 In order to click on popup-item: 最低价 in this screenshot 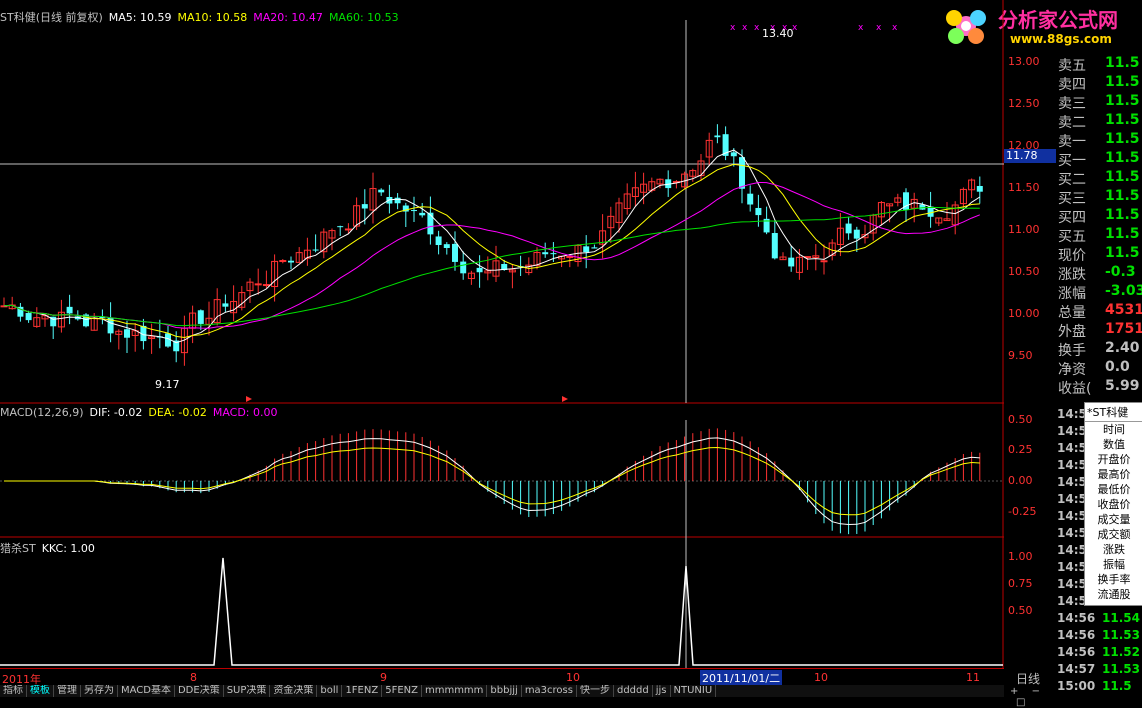, I will do `click(1113, 489)`.